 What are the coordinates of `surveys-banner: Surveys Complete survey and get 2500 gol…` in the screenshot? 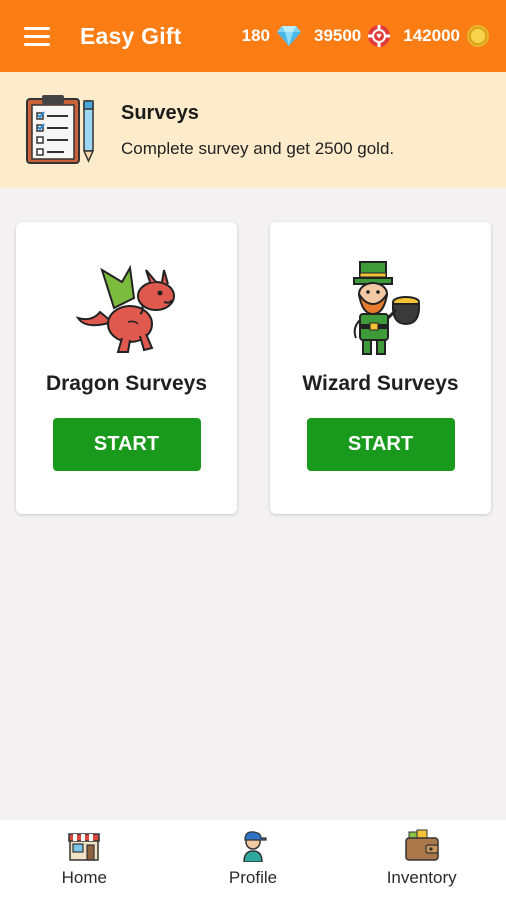 It's located at (253, 130).